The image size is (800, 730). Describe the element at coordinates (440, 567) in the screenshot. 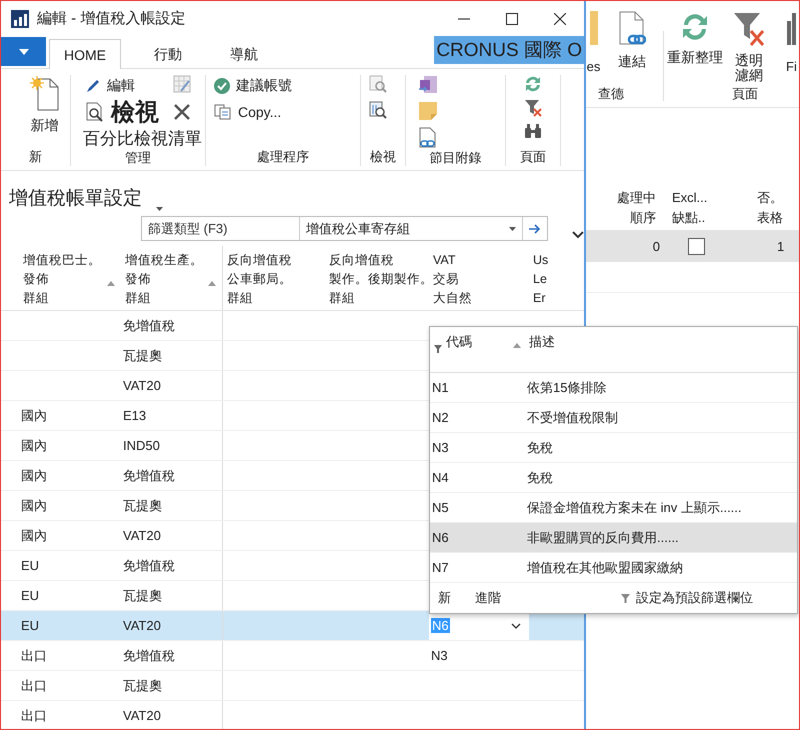

I see `table-cell-text: N7` at that location.